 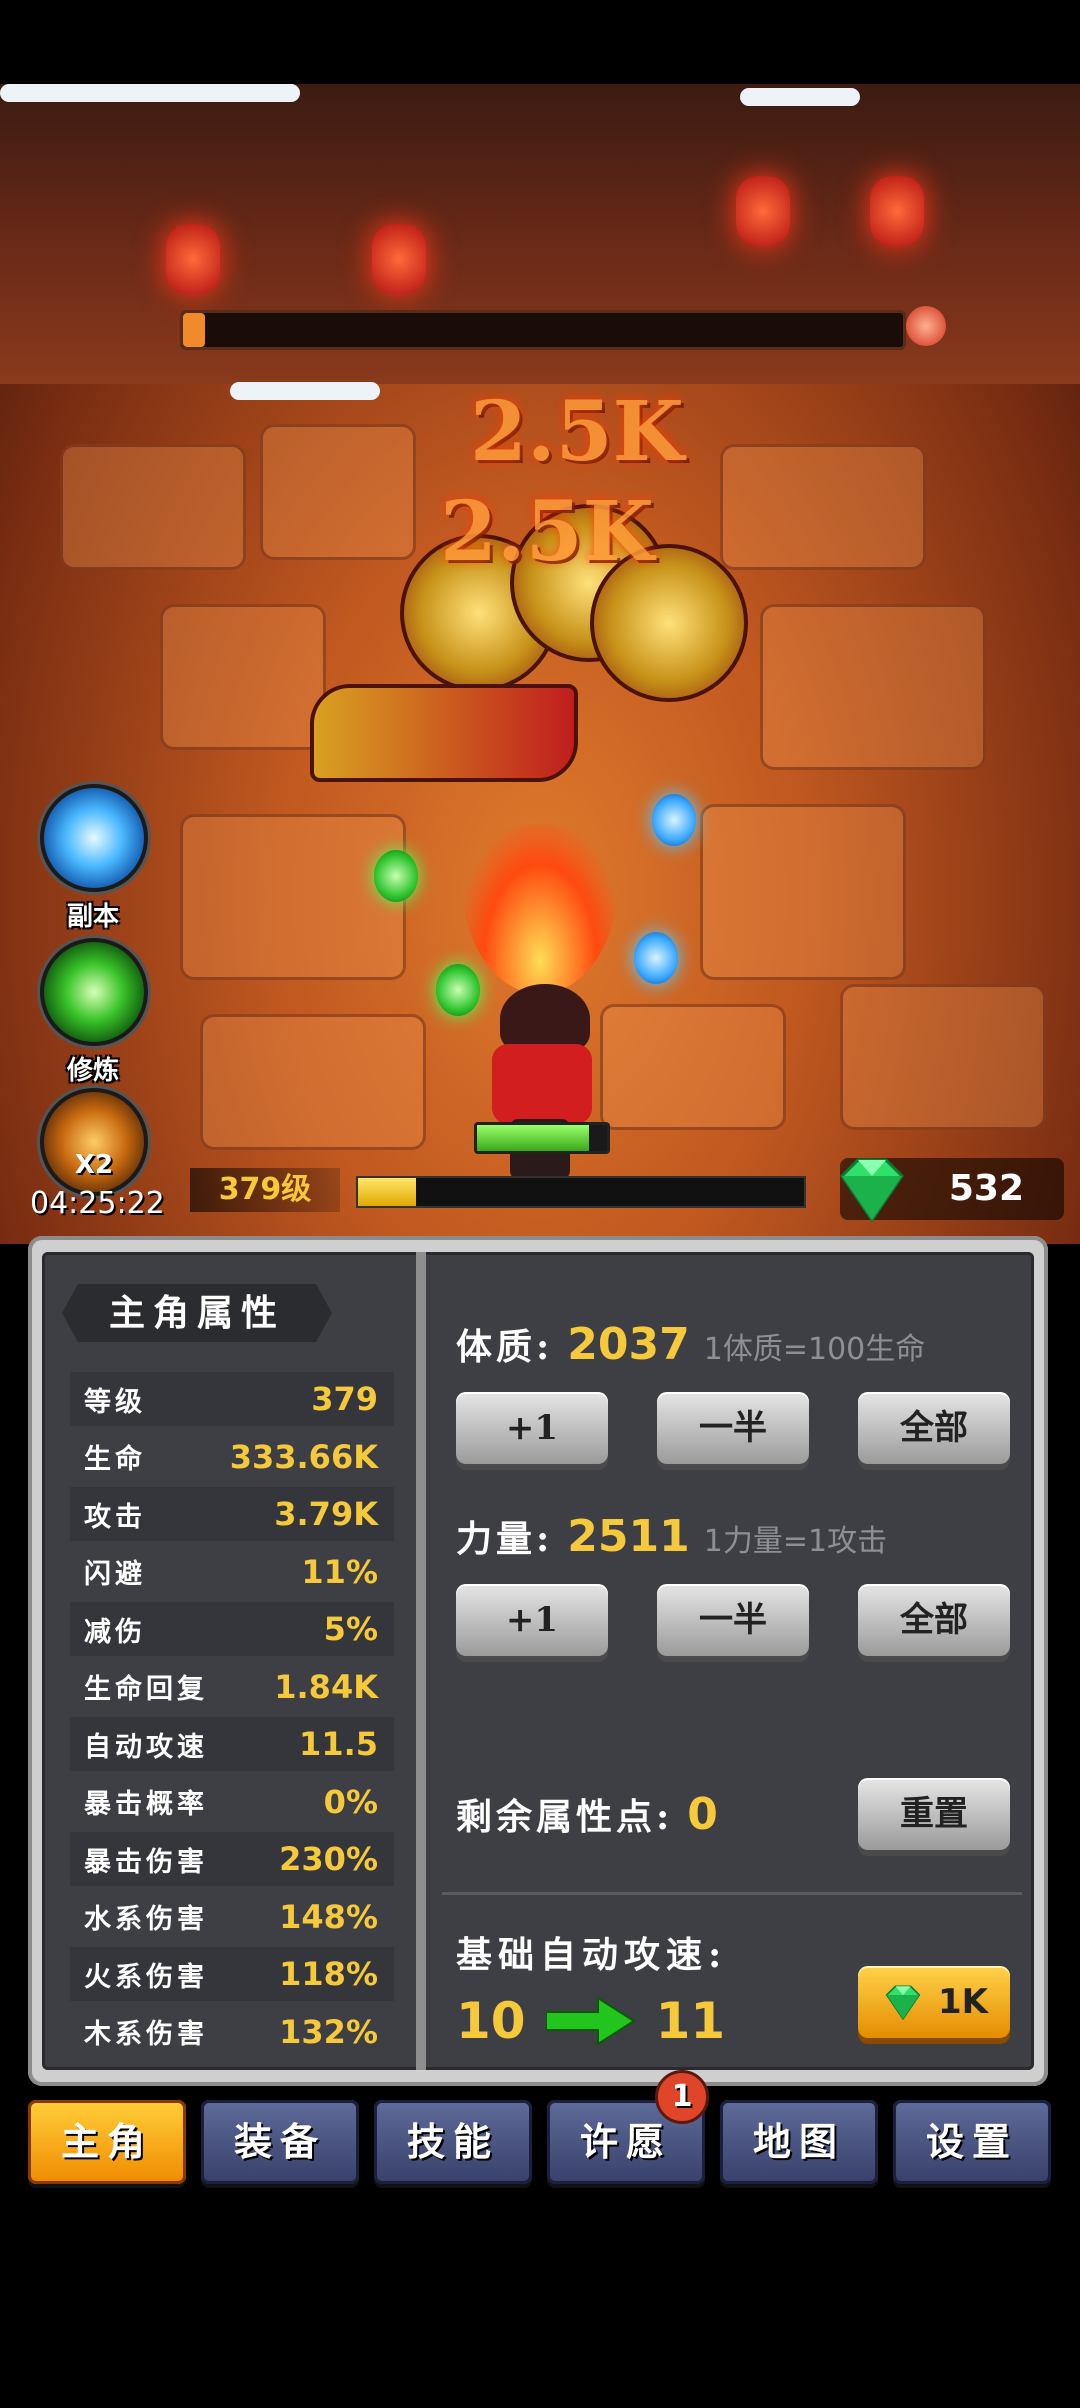 What do you see at coordinates (628, 1536) in the screenshot?
I see `strength-value: 2511` at bounding box center [628, 1536].